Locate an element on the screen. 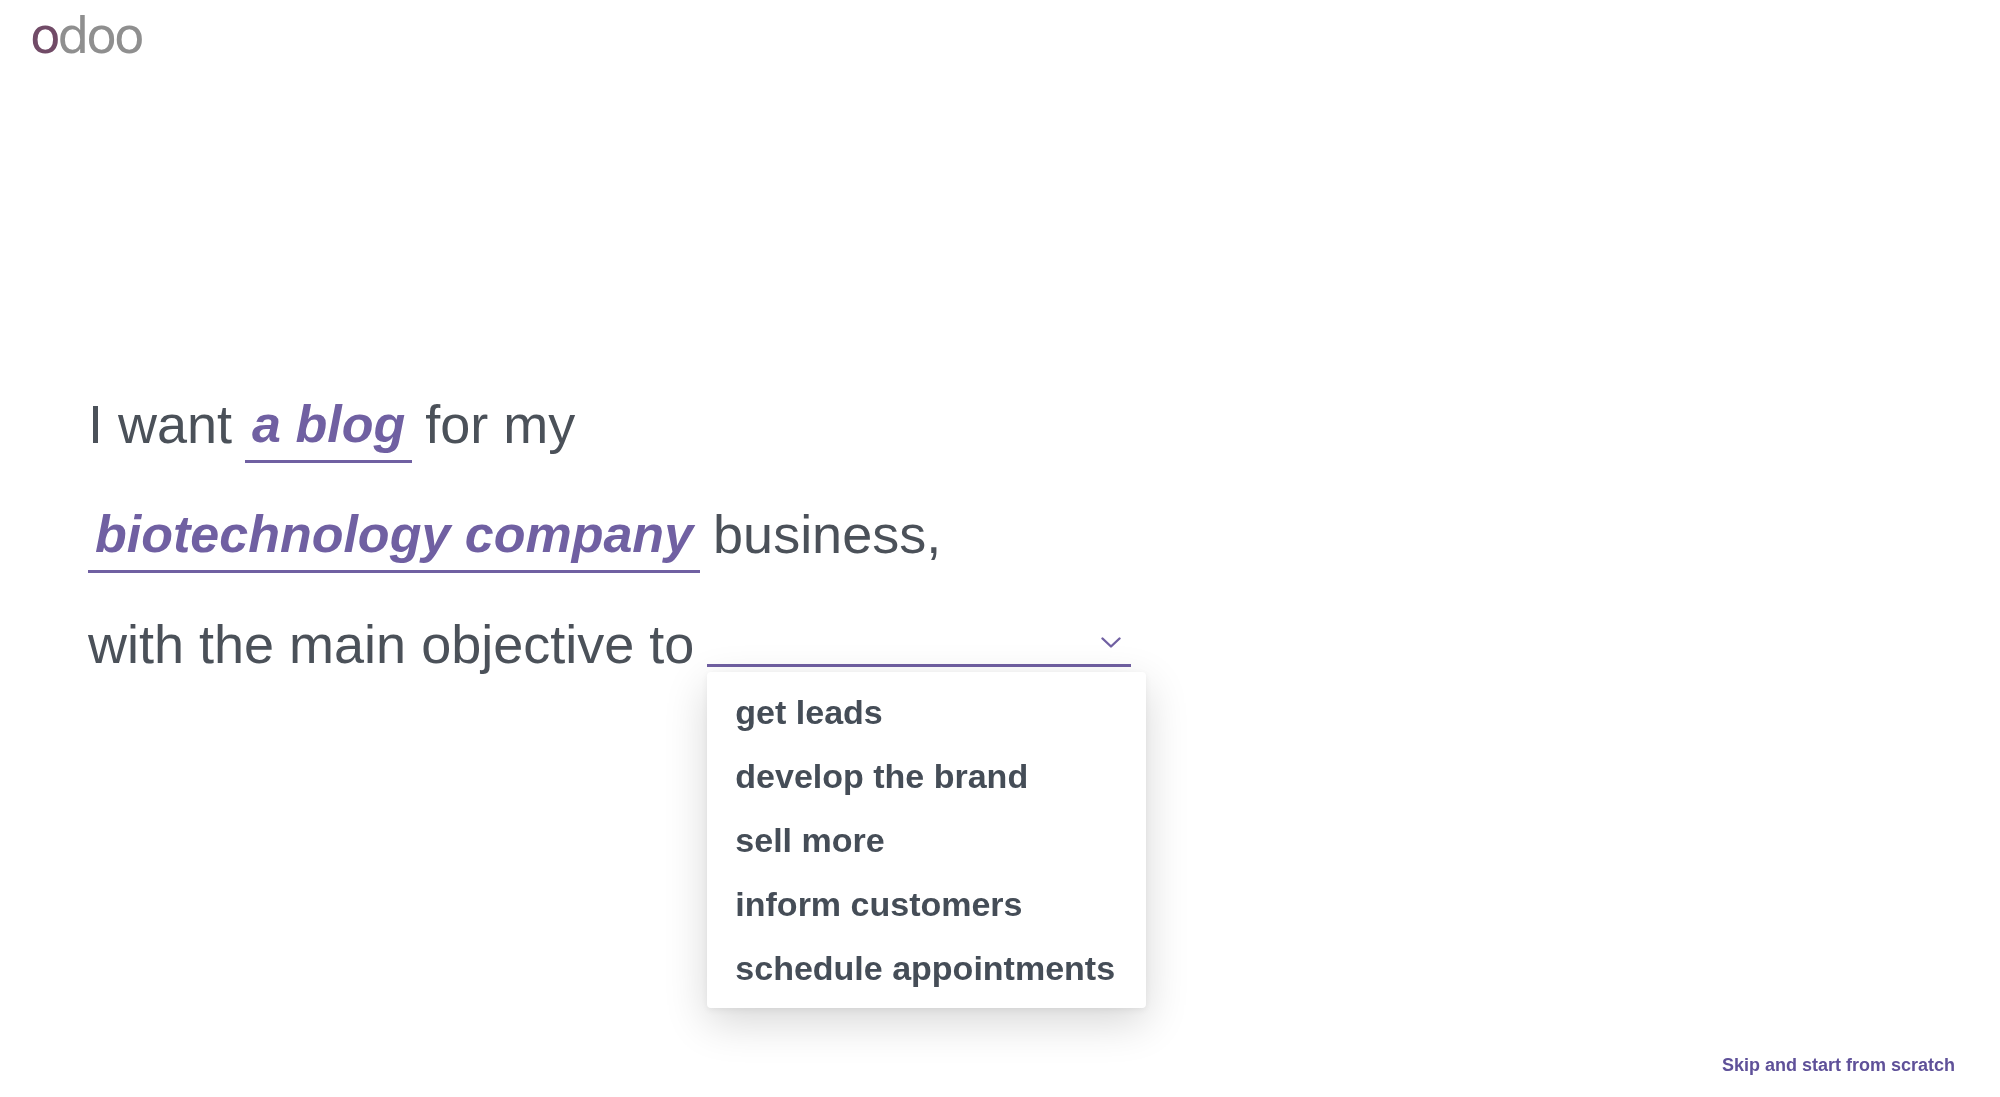  menu-option: inform customers is located at coordinates (927, 904).